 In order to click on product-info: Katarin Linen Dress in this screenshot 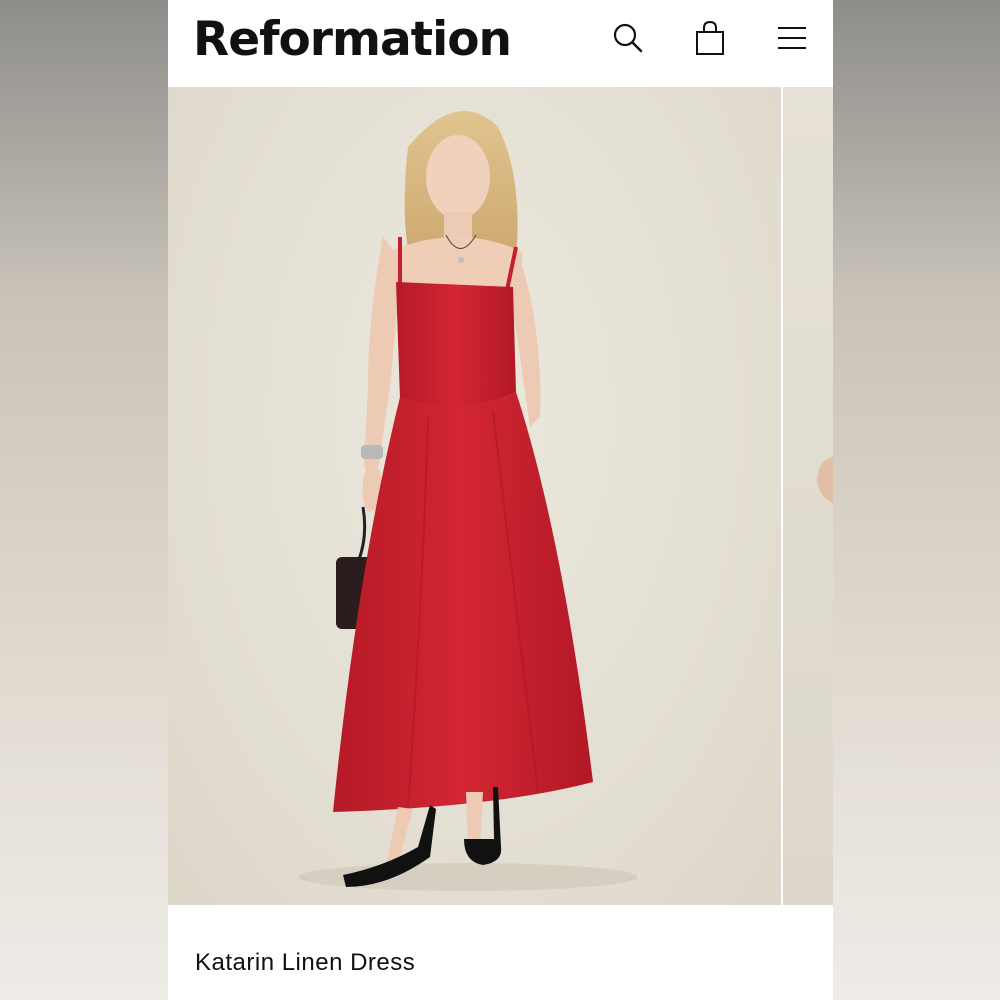, I will do `click(500, 952)`.